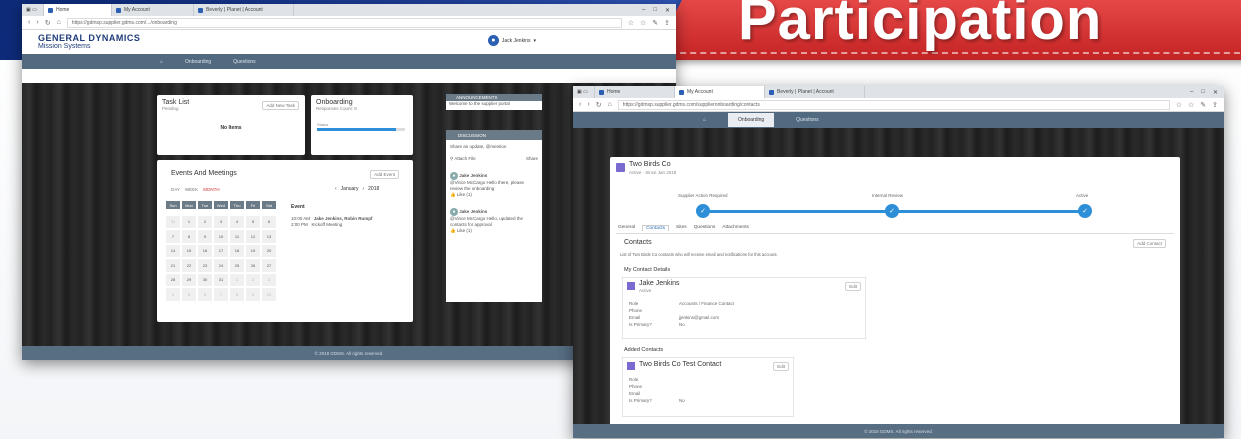 The image size is (1241, 439). What do you see at coordinates (189, 250) in the screenshot?
I see `calendar-day: 15` at bounding box center [189, 250].